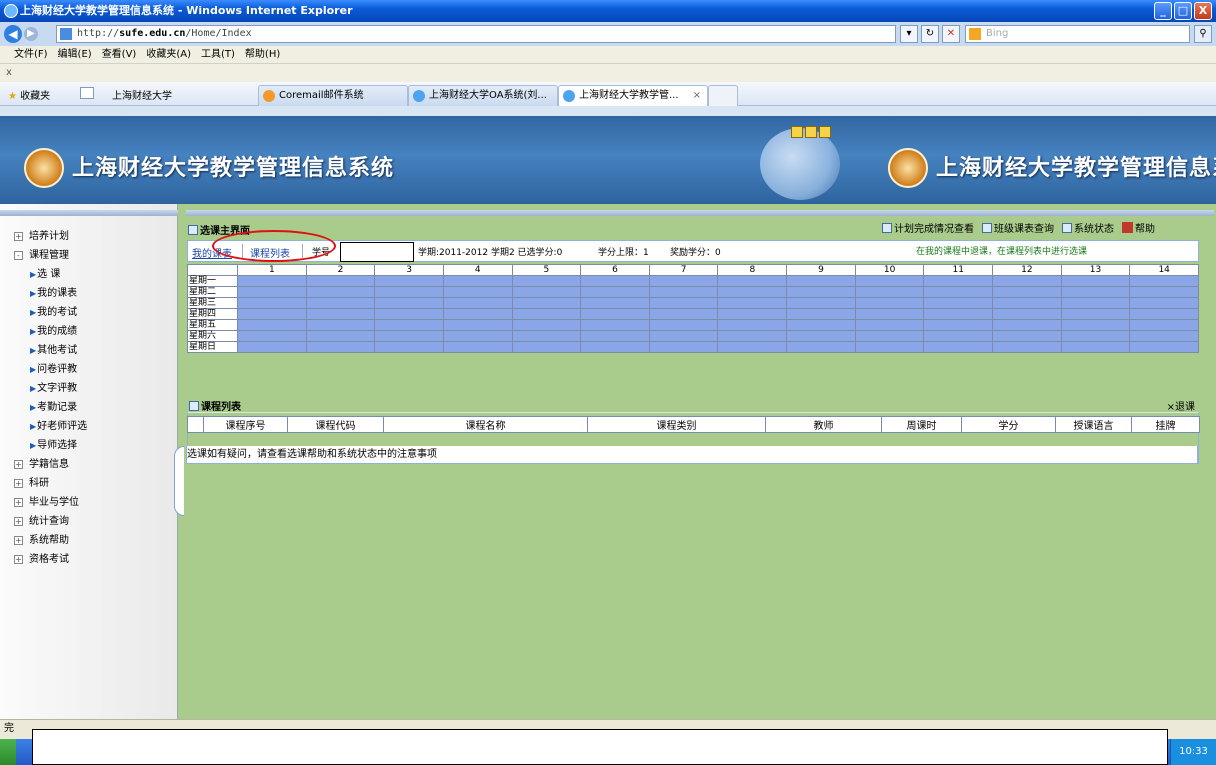 Image resolution: width=1216 pixels, height=765 pixels. Describe the element at coordinates (811, 132) in the screenshot. I see `home-icon` at that location.